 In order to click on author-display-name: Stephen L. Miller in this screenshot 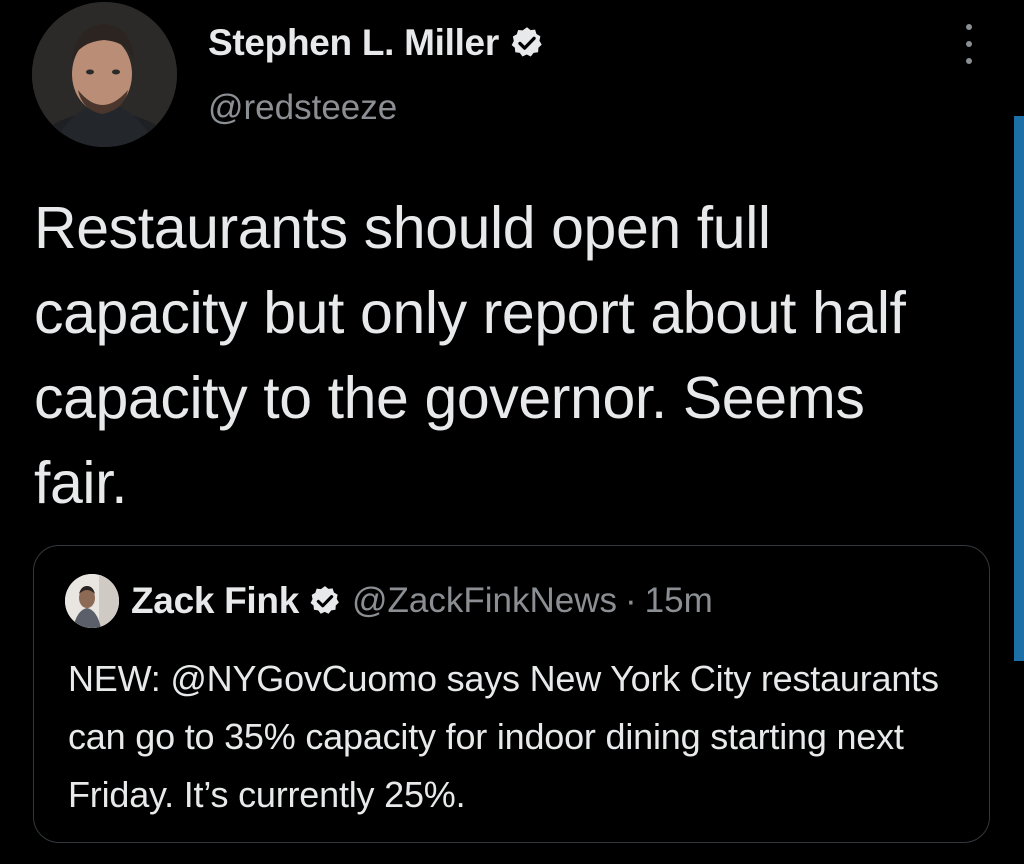, I will do `click(353, 43)`.